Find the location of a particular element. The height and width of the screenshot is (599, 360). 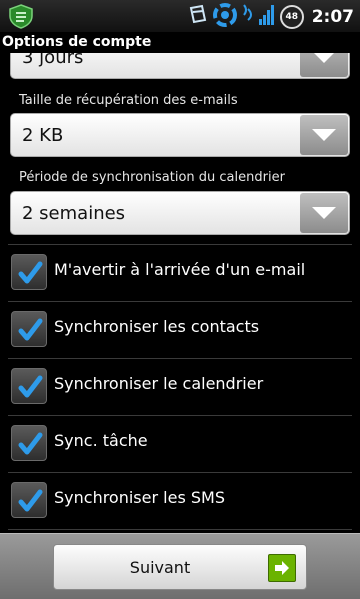

email-size-label: Taille de récupération des e-mails is located at coordinates (128, 100).